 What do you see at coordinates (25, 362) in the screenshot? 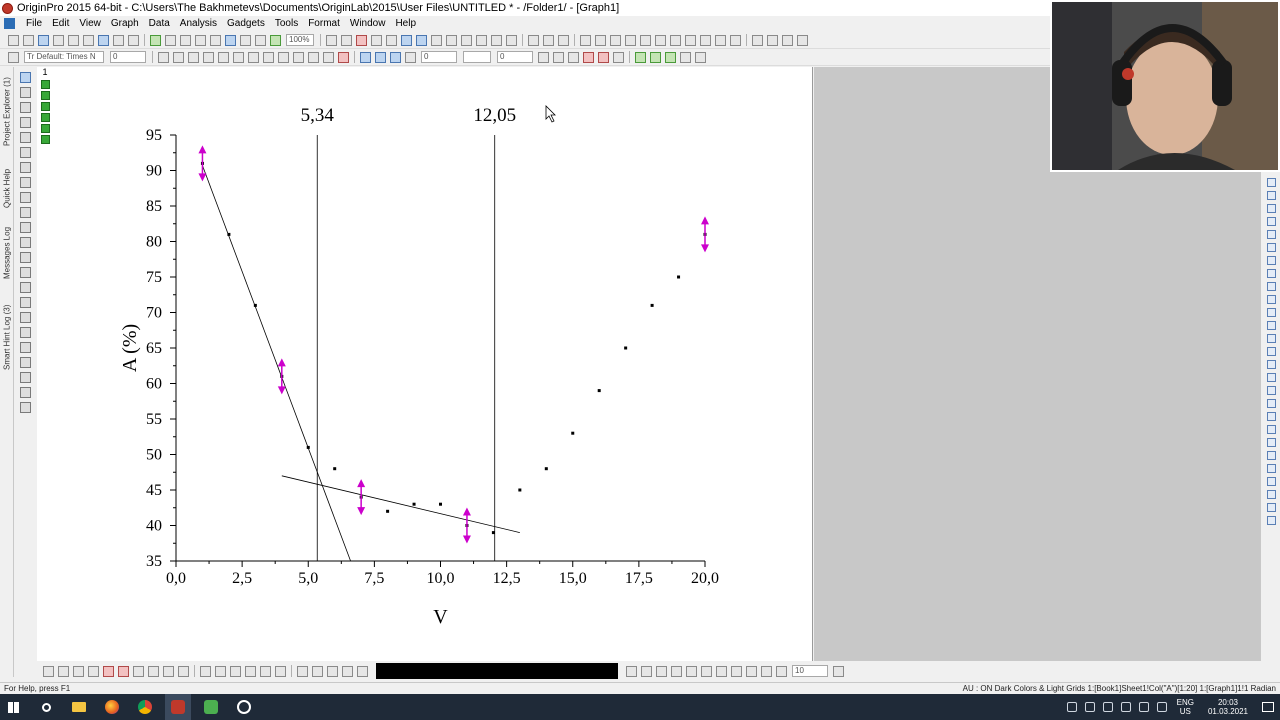
I see `curve-tool-icon` at bounding box center [25, 362].